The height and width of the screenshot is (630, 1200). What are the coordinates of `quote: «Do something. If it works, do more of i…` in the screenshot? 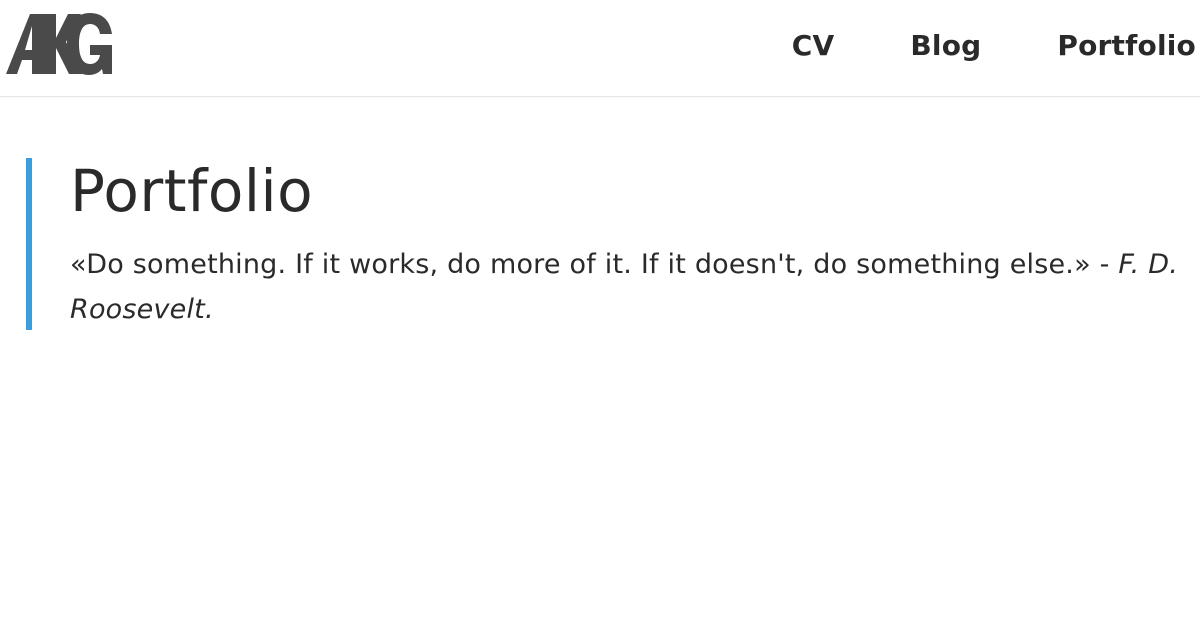 It's located at (624, 287).